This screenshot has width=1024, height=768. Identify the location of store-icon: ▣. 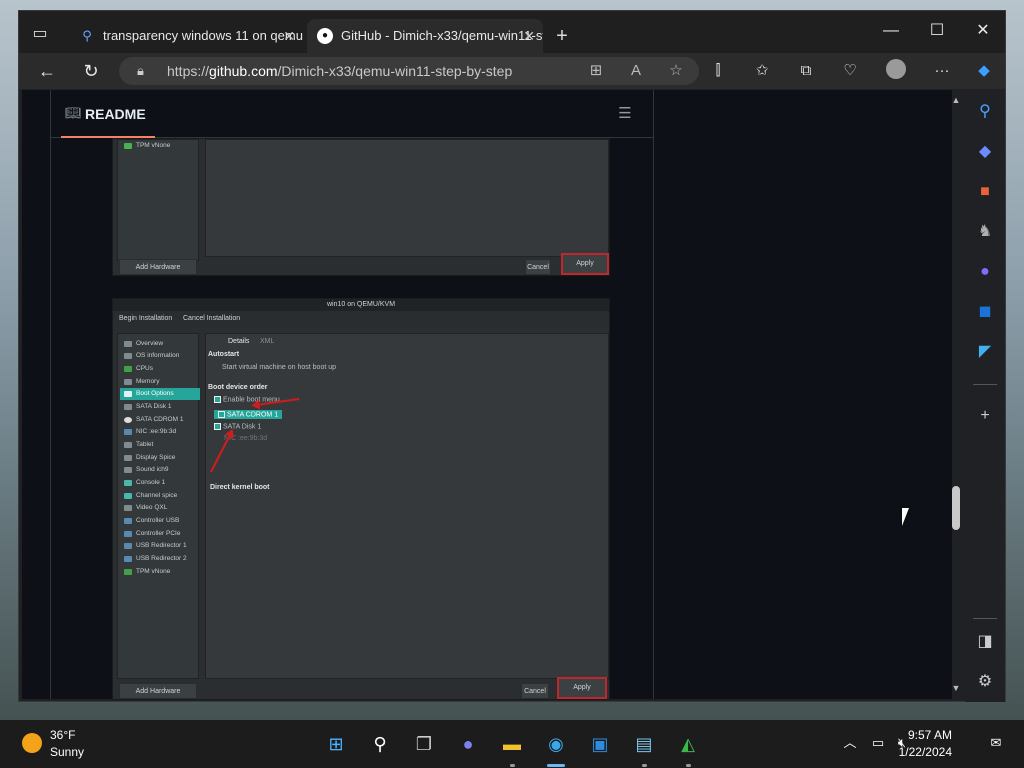
(600, 744).